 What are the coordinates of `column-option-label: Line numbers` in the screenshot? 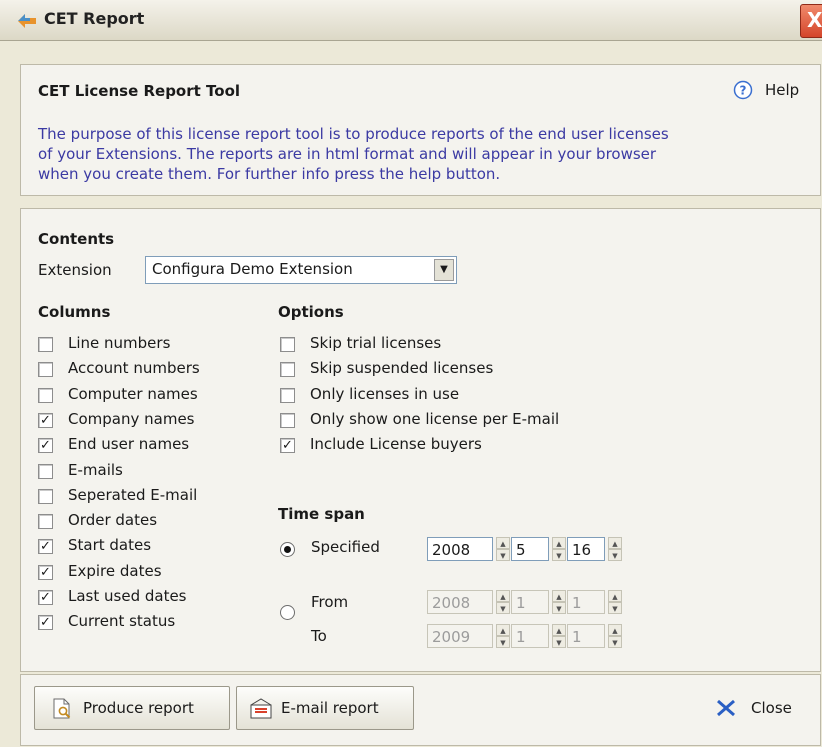 It's located at (119, 343).